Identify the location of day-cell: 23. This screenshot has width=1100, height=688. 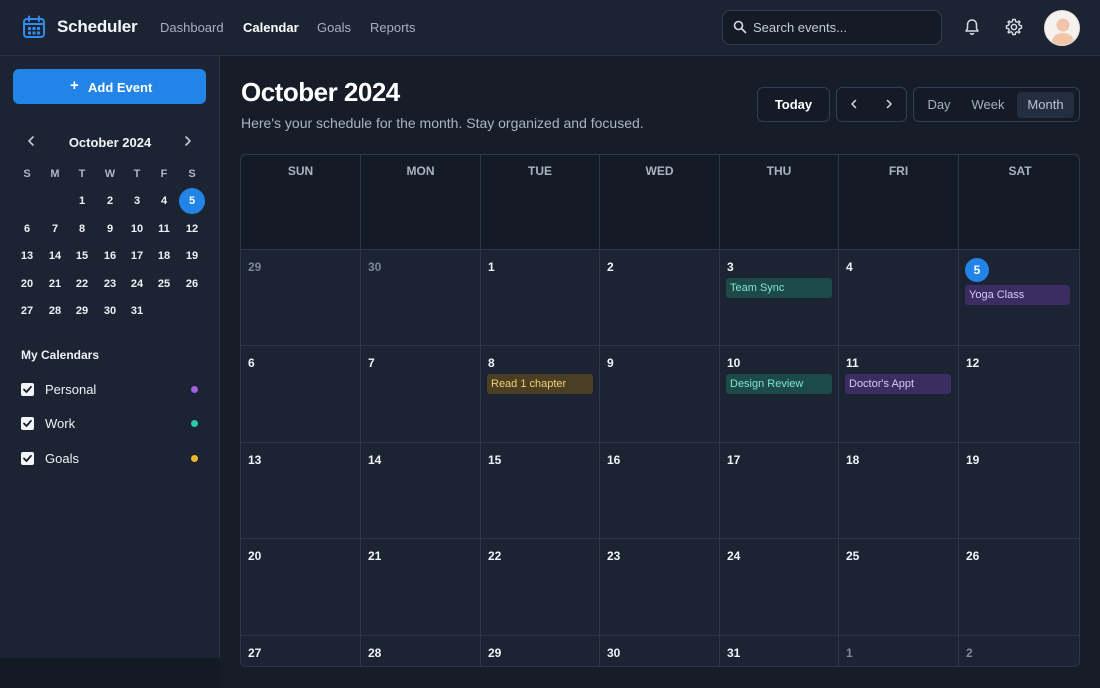
(660, 587).